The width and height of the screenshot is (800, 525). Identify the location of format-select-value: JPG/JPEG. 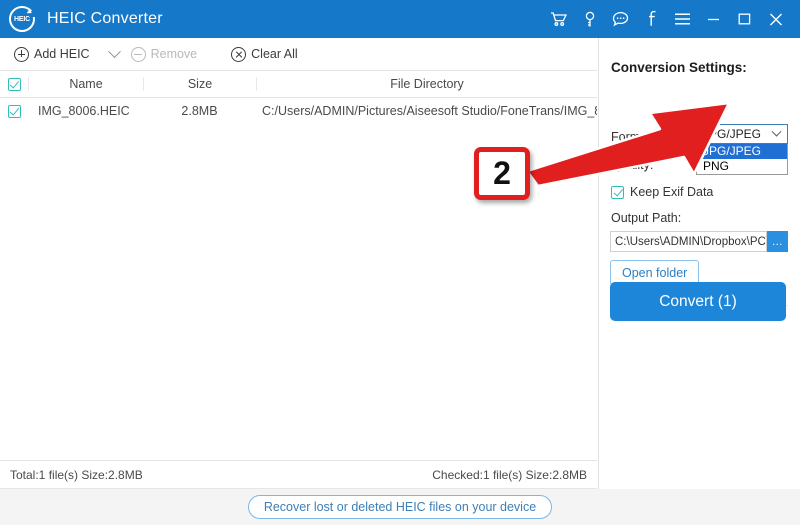
(732, 134).